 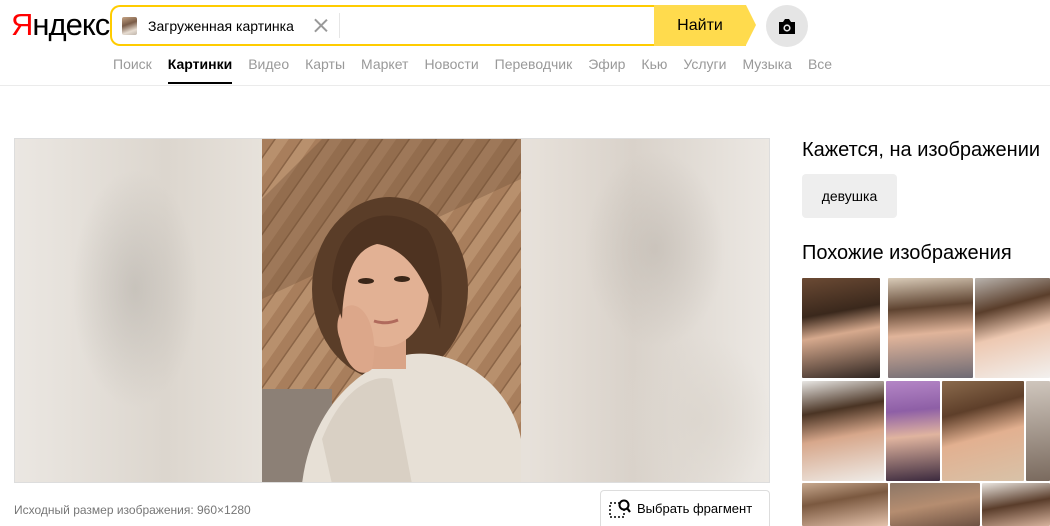 What do you see at coordinates (325, 70) in the screenshot?
I see `nav-item-maps: Карты` at bounding box center [325, 70].